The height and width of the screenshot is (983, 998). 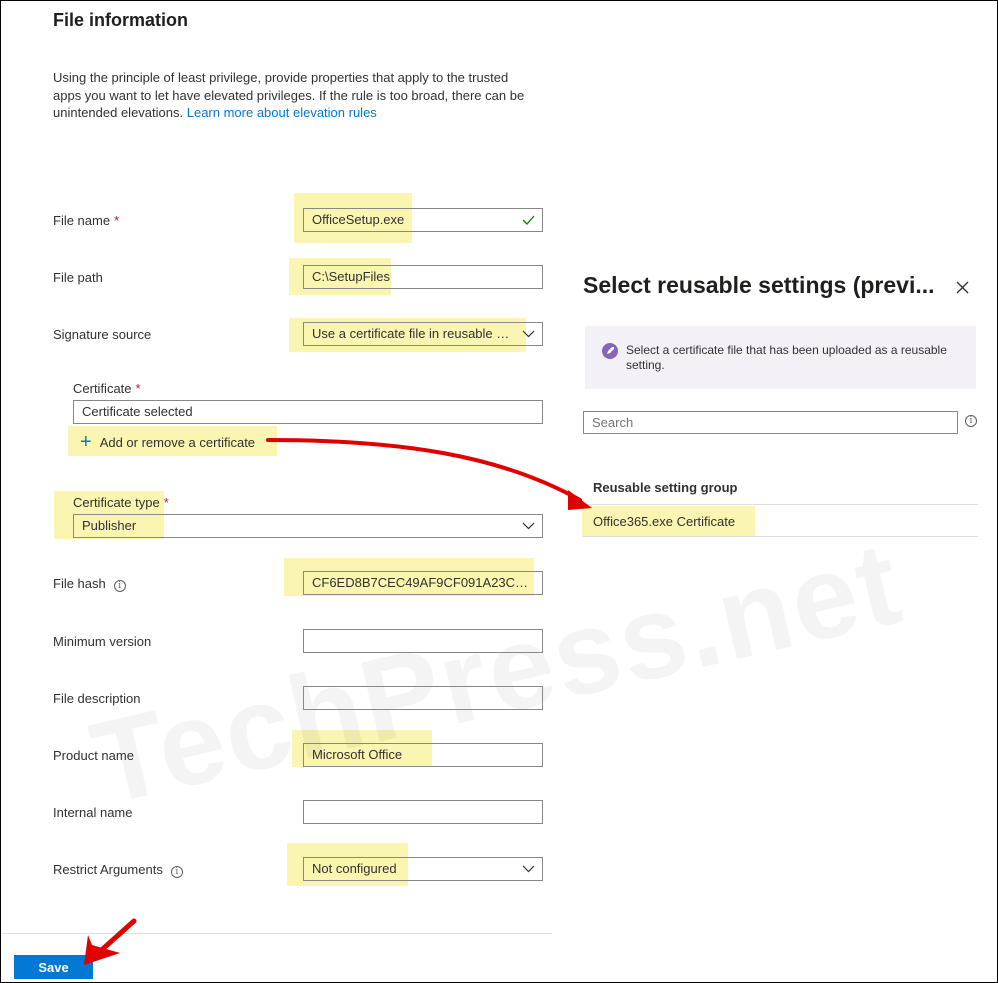 I want to click on minimum-version-input, so click(x=423, y=641).